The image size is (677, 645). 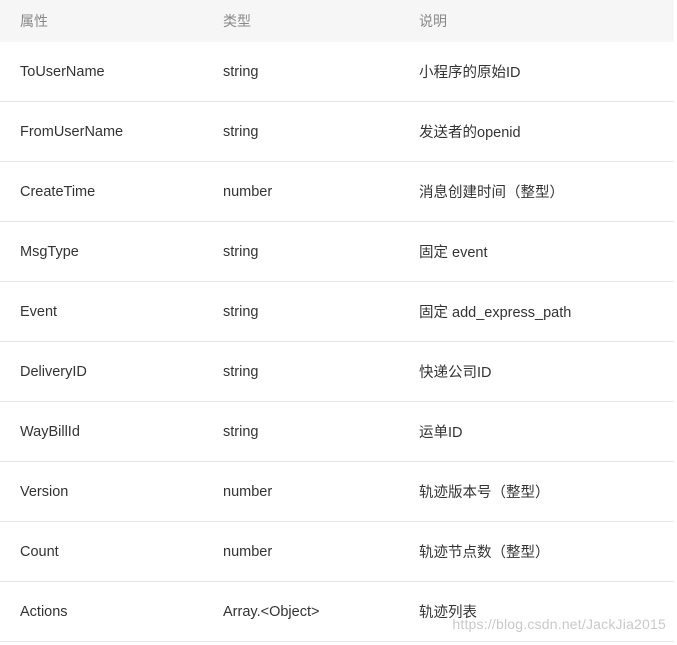 I want to click on cell-property: FromUserName, so click(x=72, y=131).